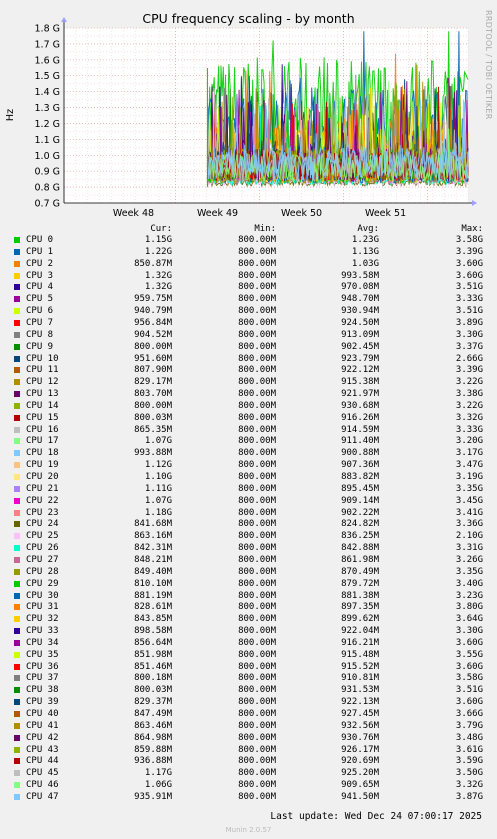 The height and width of the screenshot is (839, 497). I want to click on series-name: CPU 7, so click(40, 322).